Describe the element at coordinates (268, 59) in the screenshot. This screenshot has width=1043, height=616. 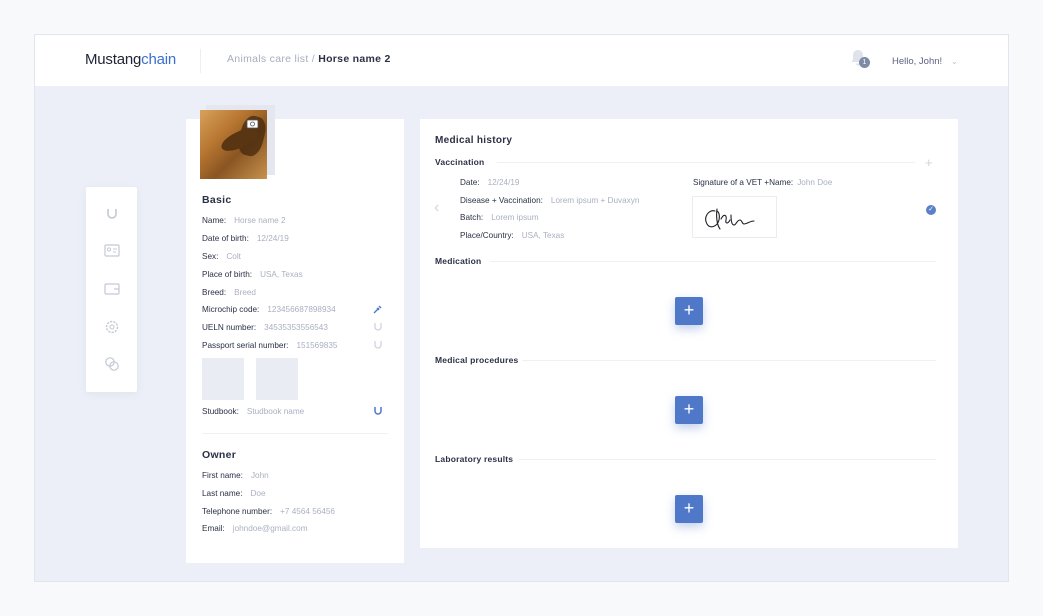
I see `breadcrumb-parent: Animals care list` at that location.